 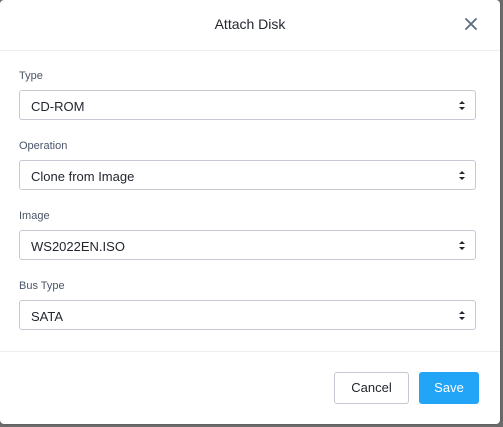 I want to click on operation-label: Operation, so click(x=43, y=146).